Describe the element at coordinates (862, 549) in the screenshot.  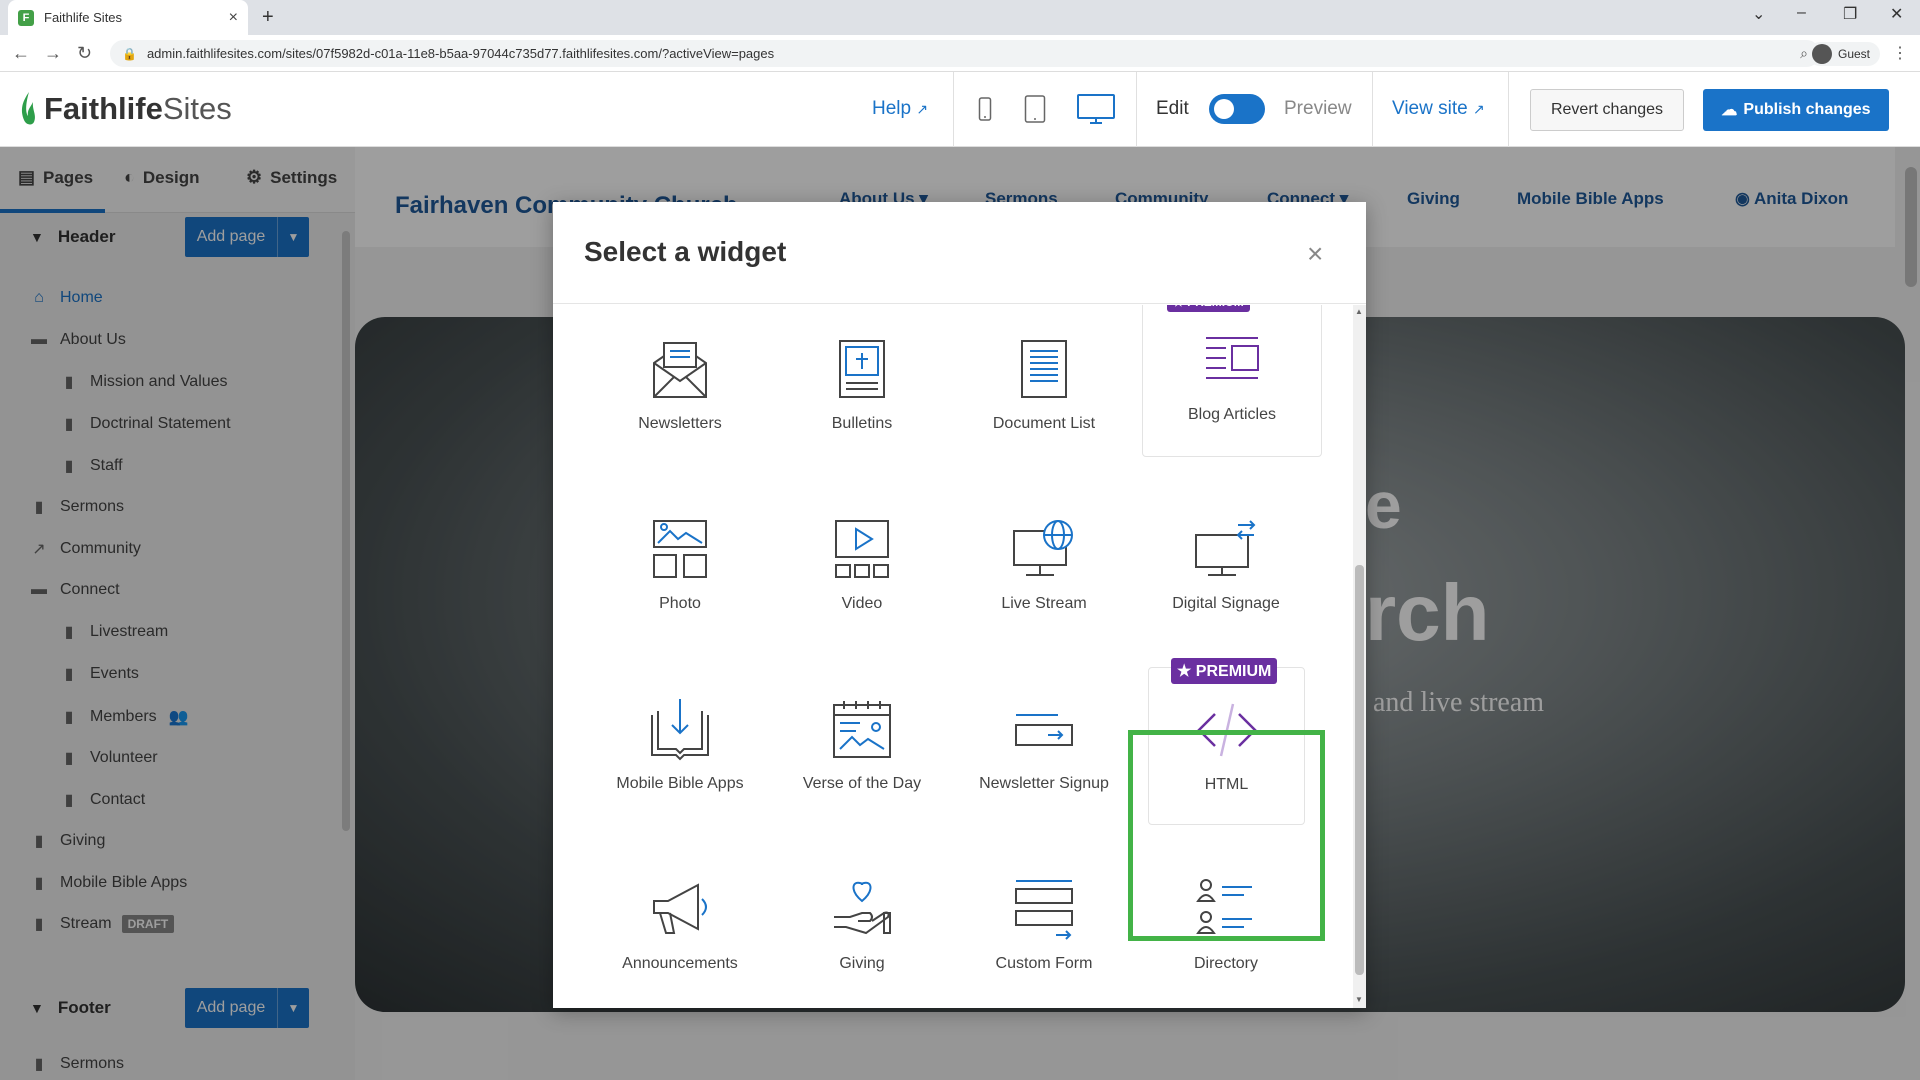
I see `video-icon` at that location.